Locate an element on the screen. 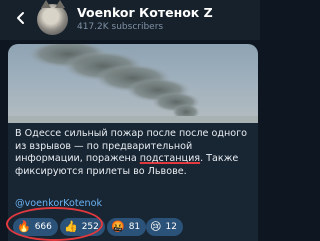  reaction-crying: 😢 12 is located at coordinates (164, 227).